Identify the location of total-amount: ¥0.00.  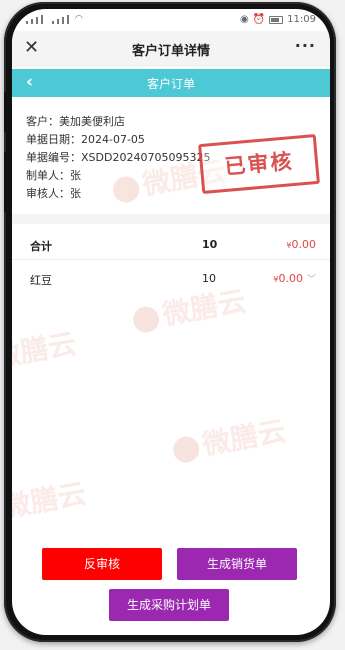
(301, 244).